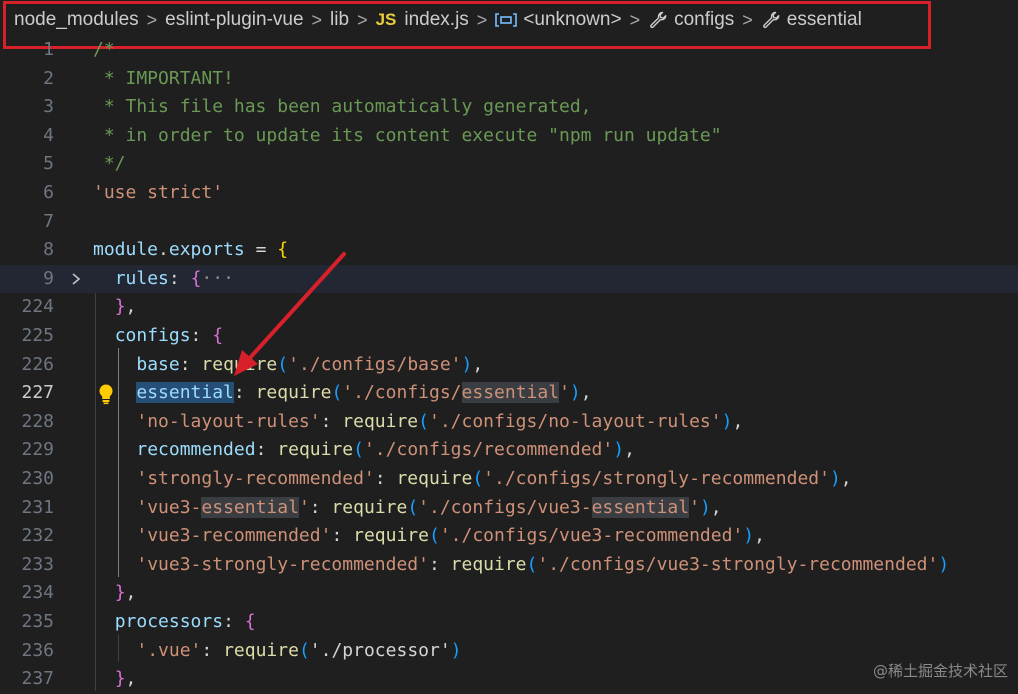  I want to click on breadcrumb-label: node_modules, so click(76, 19).